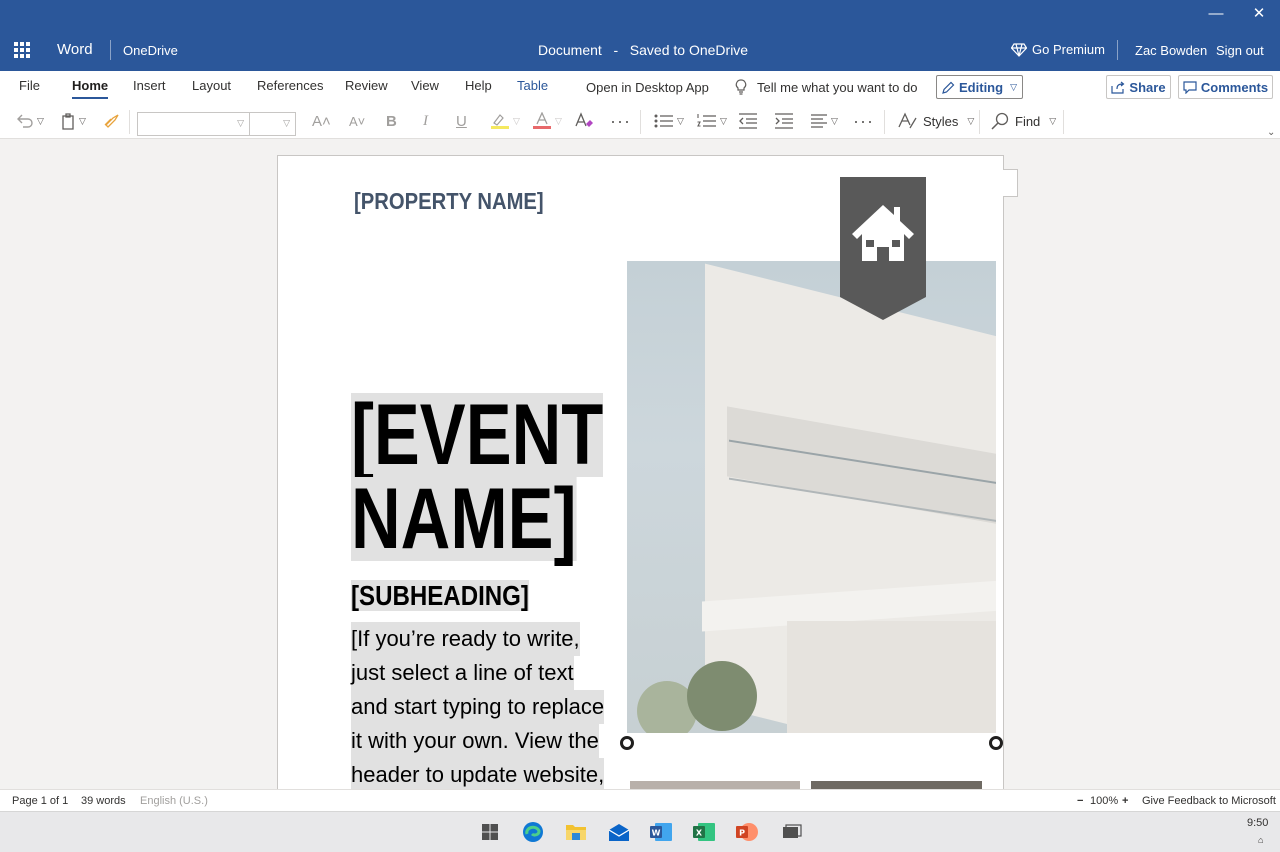 The image size is (1280, 852). What do you see at coordinates (791, 832) in the screenshot?
I see `task-view-icon` at bounding box center [791, 832].